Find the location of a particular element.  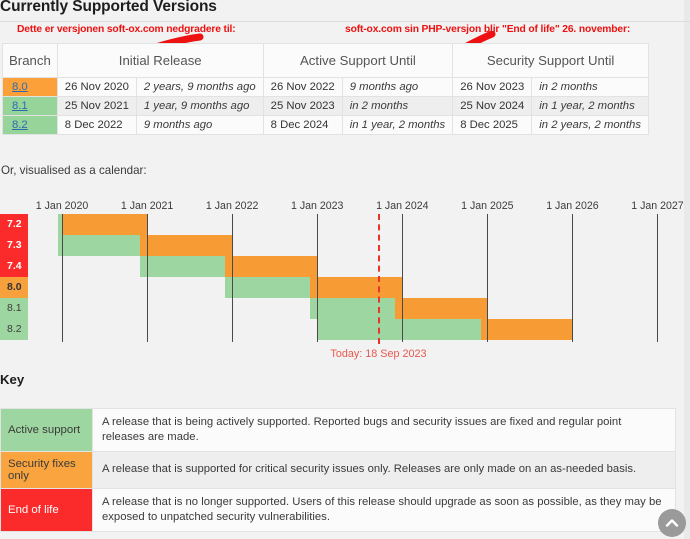

chart-version-label-73: 7.3 is located at coordinates (14, 245).